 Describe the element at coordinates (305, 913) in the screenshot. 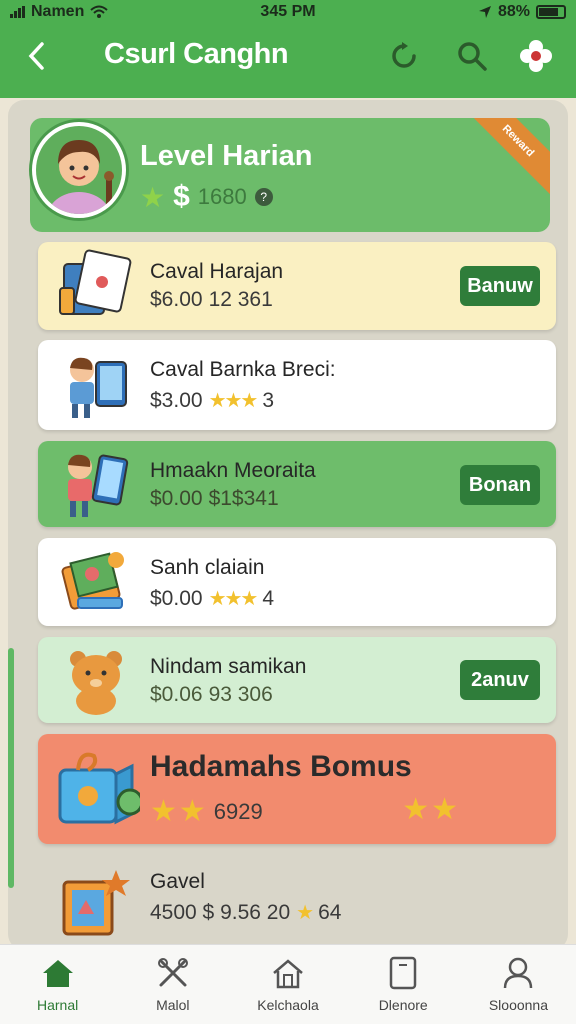

I see `rating-stars: ★` at that location.